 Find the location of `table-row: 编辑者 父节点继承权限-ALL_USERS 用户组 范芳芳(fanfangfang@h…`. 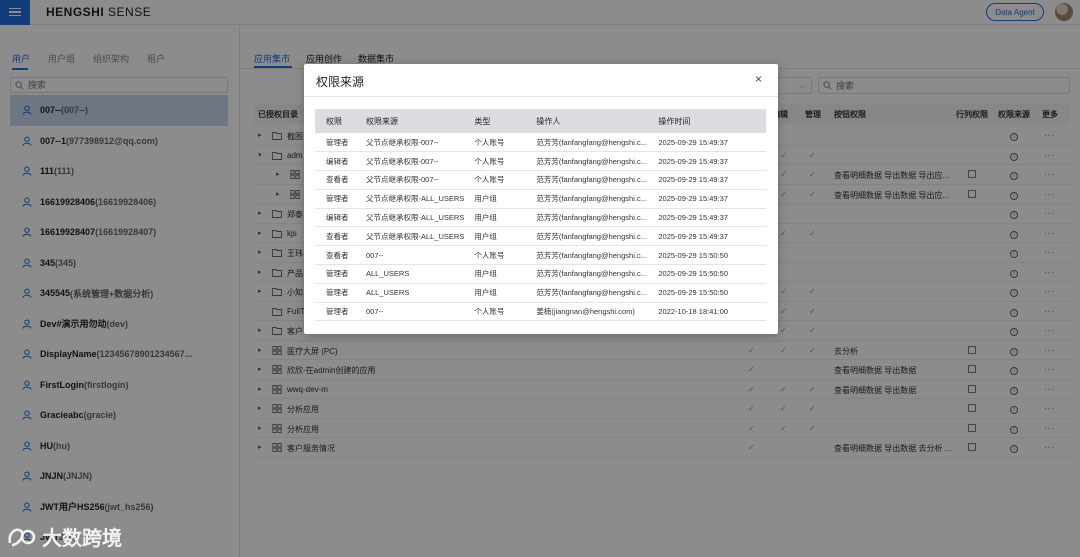

table-row: 编辑者 父节点继承权限-ALL_USERS 用户组 范芳芳(fanfangfang@h… is located at coordinates (540, 218).